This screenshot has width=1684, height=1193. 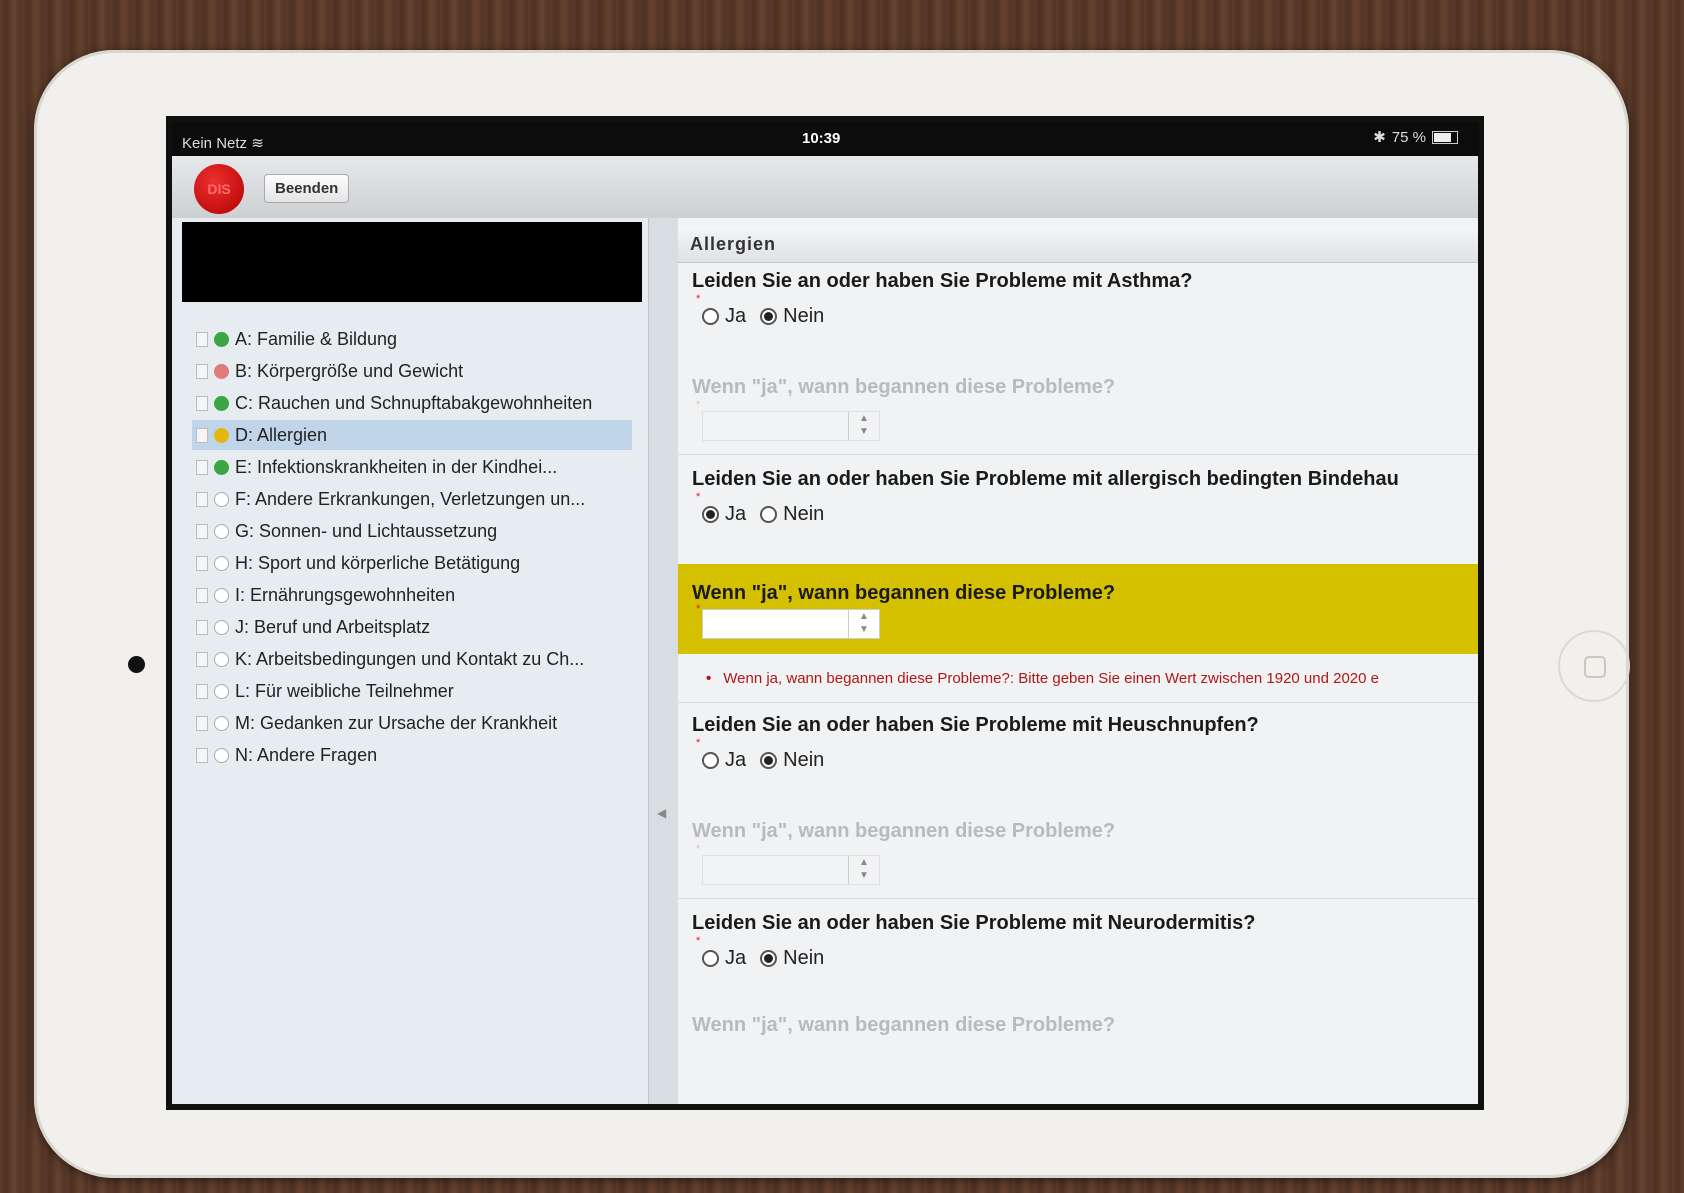 What do you see at coordinates (366, 530) in the screenshot?
I see `nav-item-label: G: Sonnen- und Lichtaussetzung` at bounding box center [366, 530].